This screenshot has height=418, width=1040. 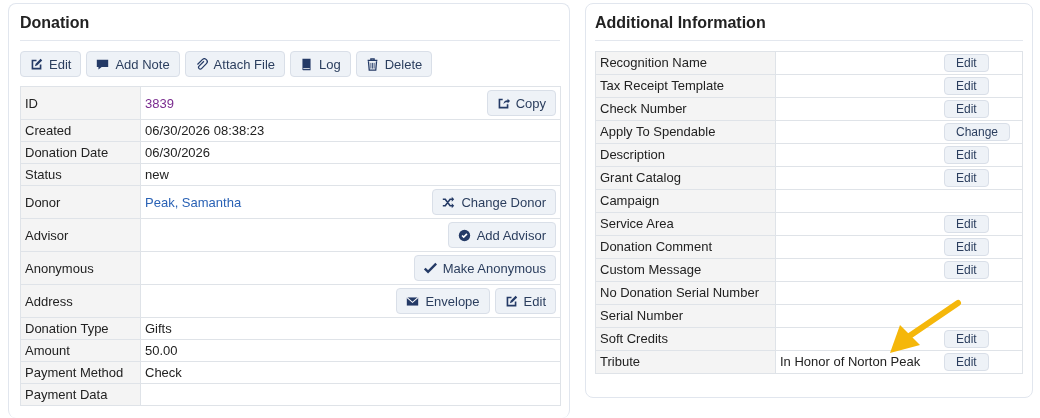 I want to click on field-value: 06/30/2026 08:38:23, so click(x=205, y=130).